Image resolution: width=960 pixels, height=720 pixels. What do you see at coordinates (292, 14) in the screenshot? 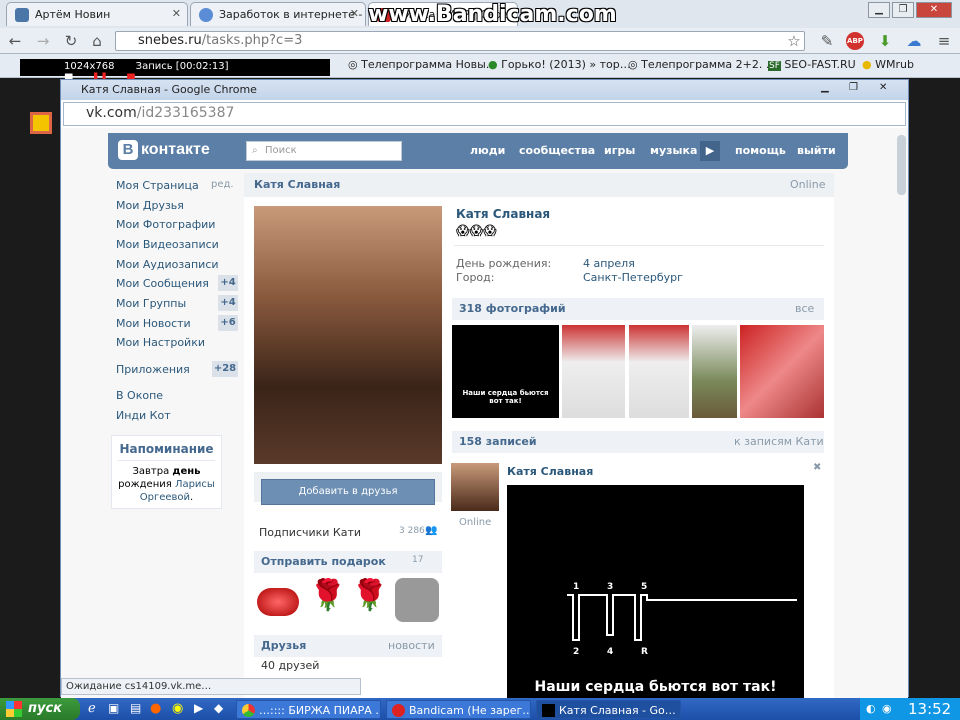
I see `tab-title: Заработок в интернете - Р` at bounding box center [292, 14].